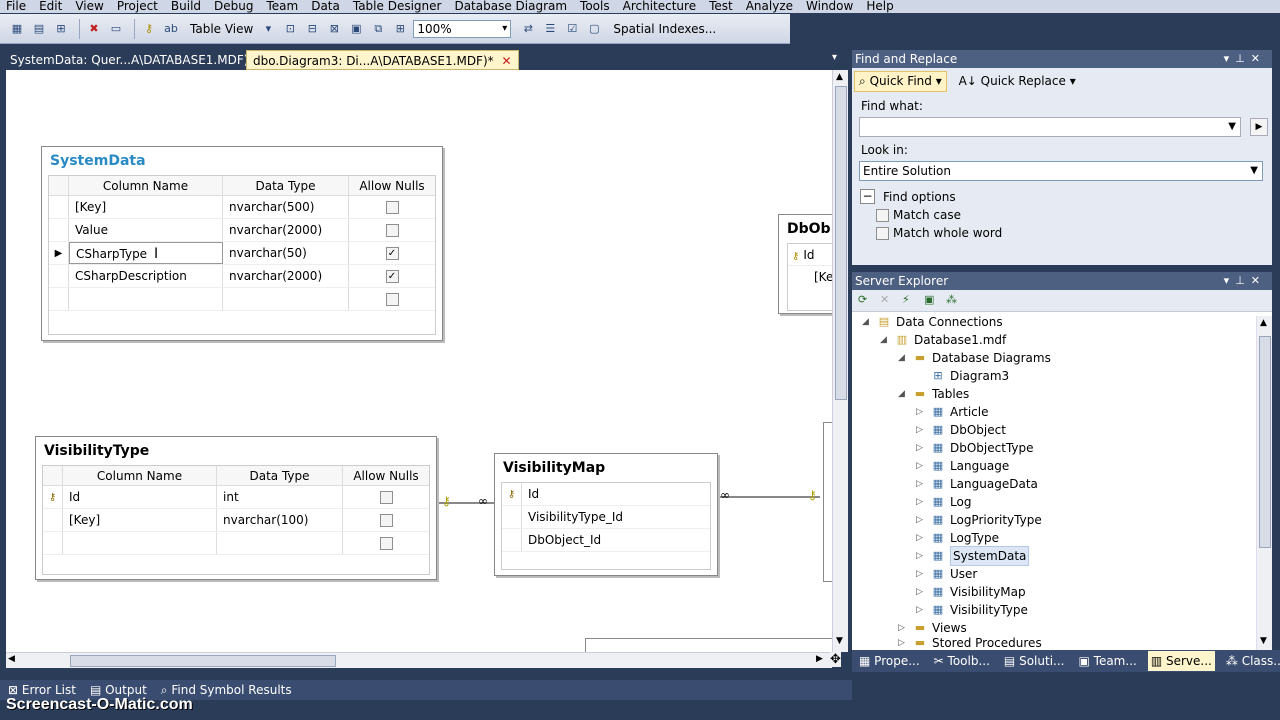 Image resolution: width=1280 pixels, height=720 pixels. I want to click on connect-server-icon: ▣, so click(933, 301).